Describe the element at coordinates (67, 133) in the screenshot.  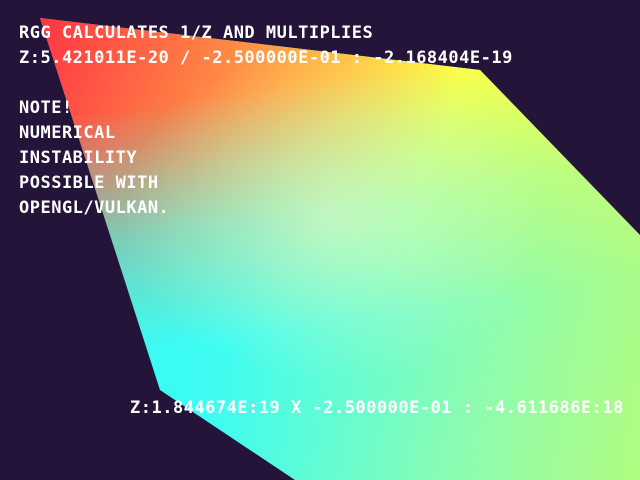
I see `note-line: Numerical` at that location.